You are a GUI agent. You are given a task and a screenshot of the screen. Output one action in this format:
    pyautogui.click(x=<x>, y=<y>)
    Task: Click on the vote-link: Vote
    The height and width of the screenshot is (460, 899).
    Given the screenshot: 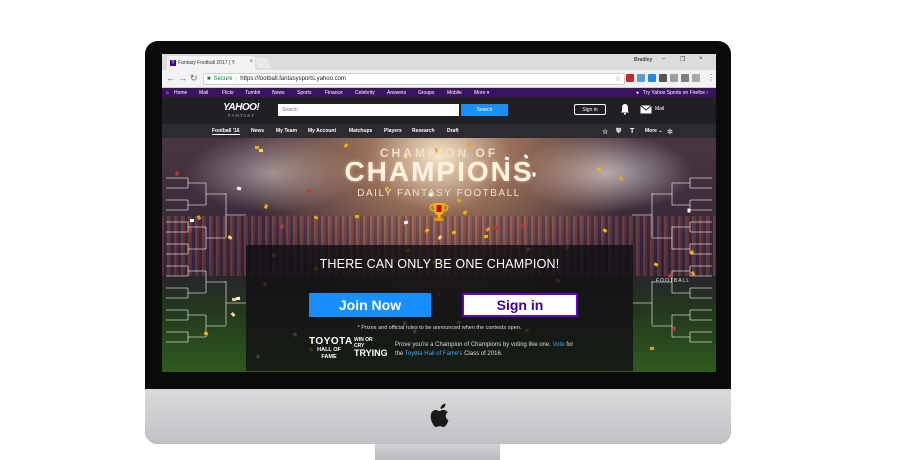 What is the action you would take?
    pyautogui.click(x=559, y=345)
    